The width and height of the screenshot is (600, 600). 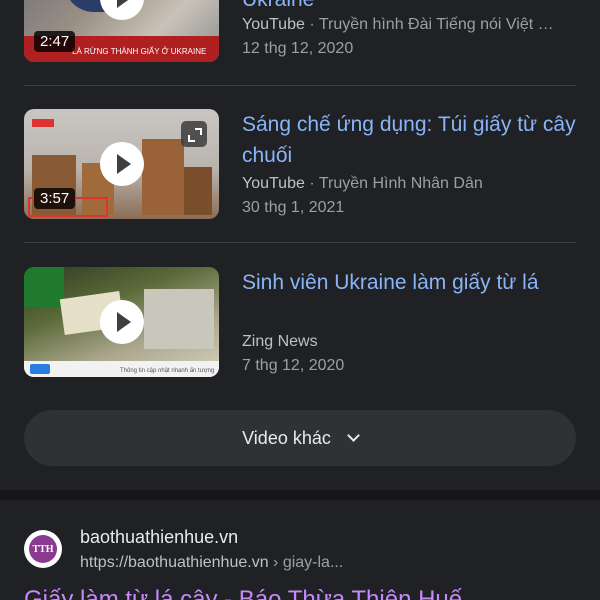 I want to click on favicon-badge: TTH, so click(x=43, y=549).